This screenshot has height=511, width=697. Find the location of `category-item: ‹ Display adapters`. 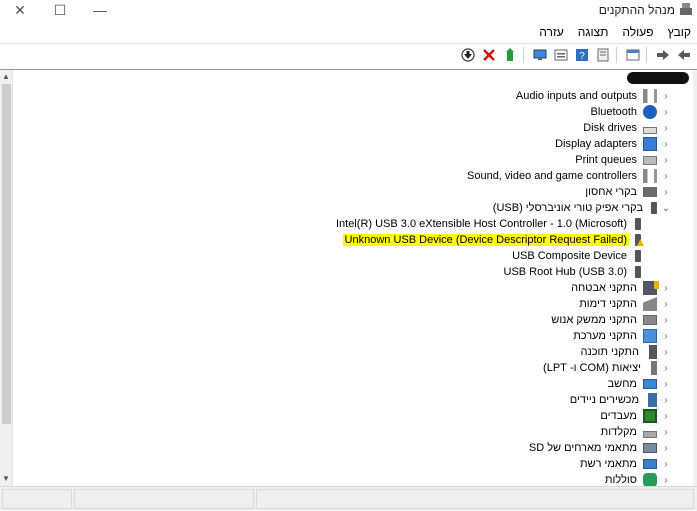

category-item: ‹ Display adapters is located at coordinates (612, 144).